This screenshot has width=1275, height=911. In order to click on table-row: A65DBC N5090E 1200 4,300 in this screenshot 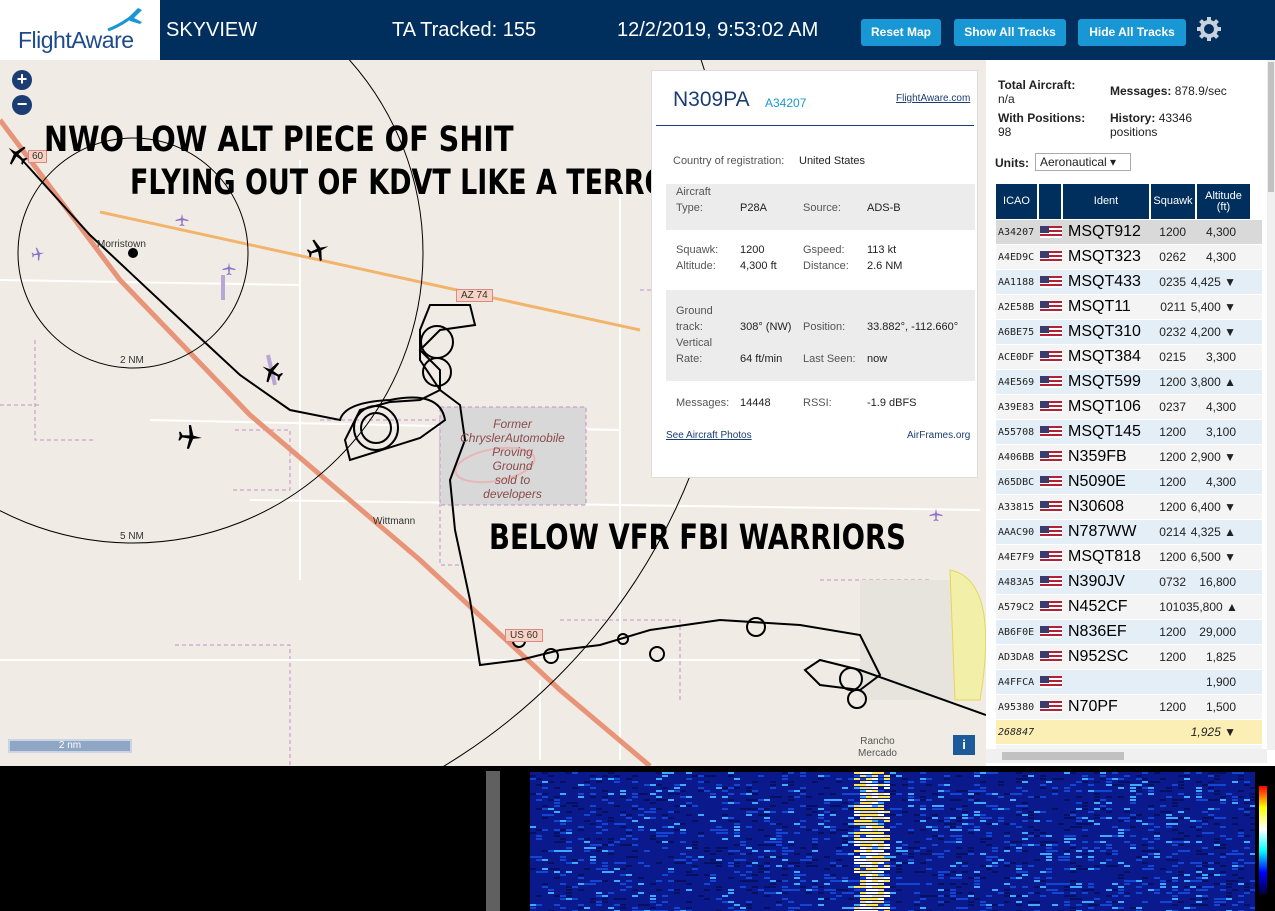, I will do `click(1129, 482)`.